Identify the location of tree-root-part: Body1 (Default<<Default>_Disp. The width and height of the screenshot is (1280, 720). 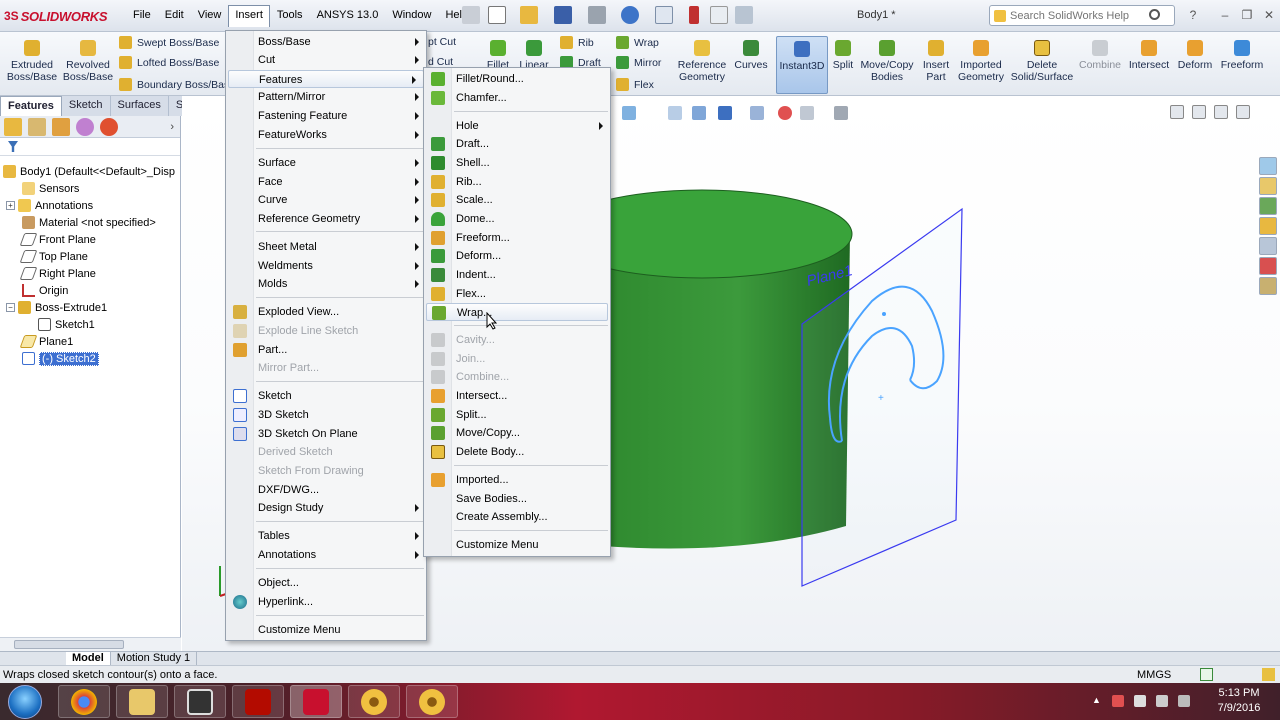
(89, 171).